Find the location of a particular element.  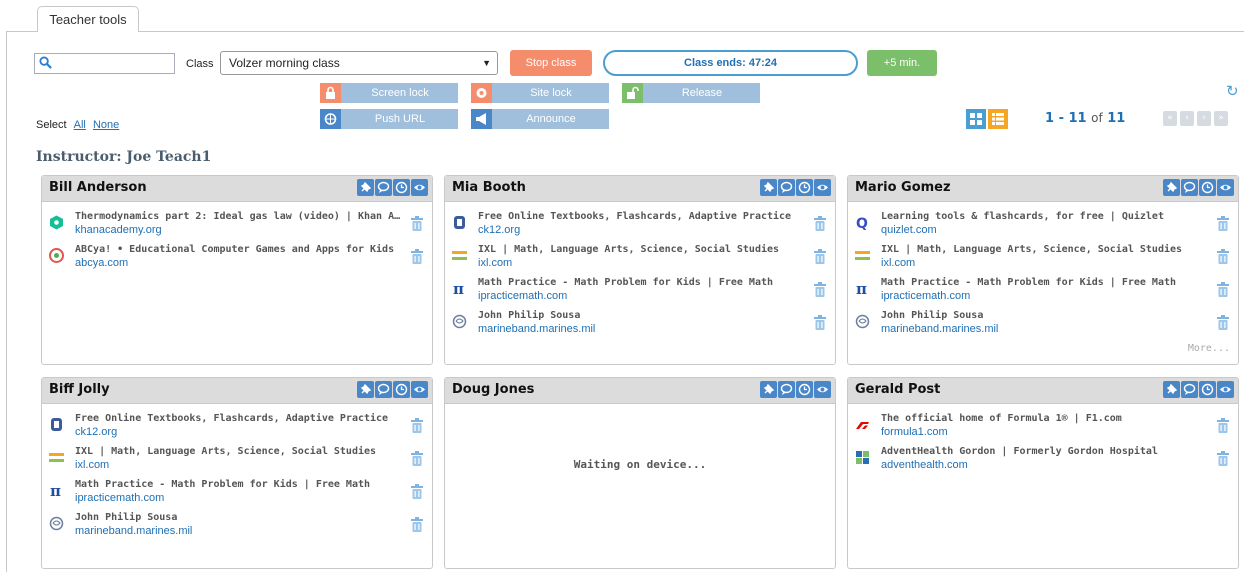

site-url: quizlet.com is located at coordinates (909, 230).